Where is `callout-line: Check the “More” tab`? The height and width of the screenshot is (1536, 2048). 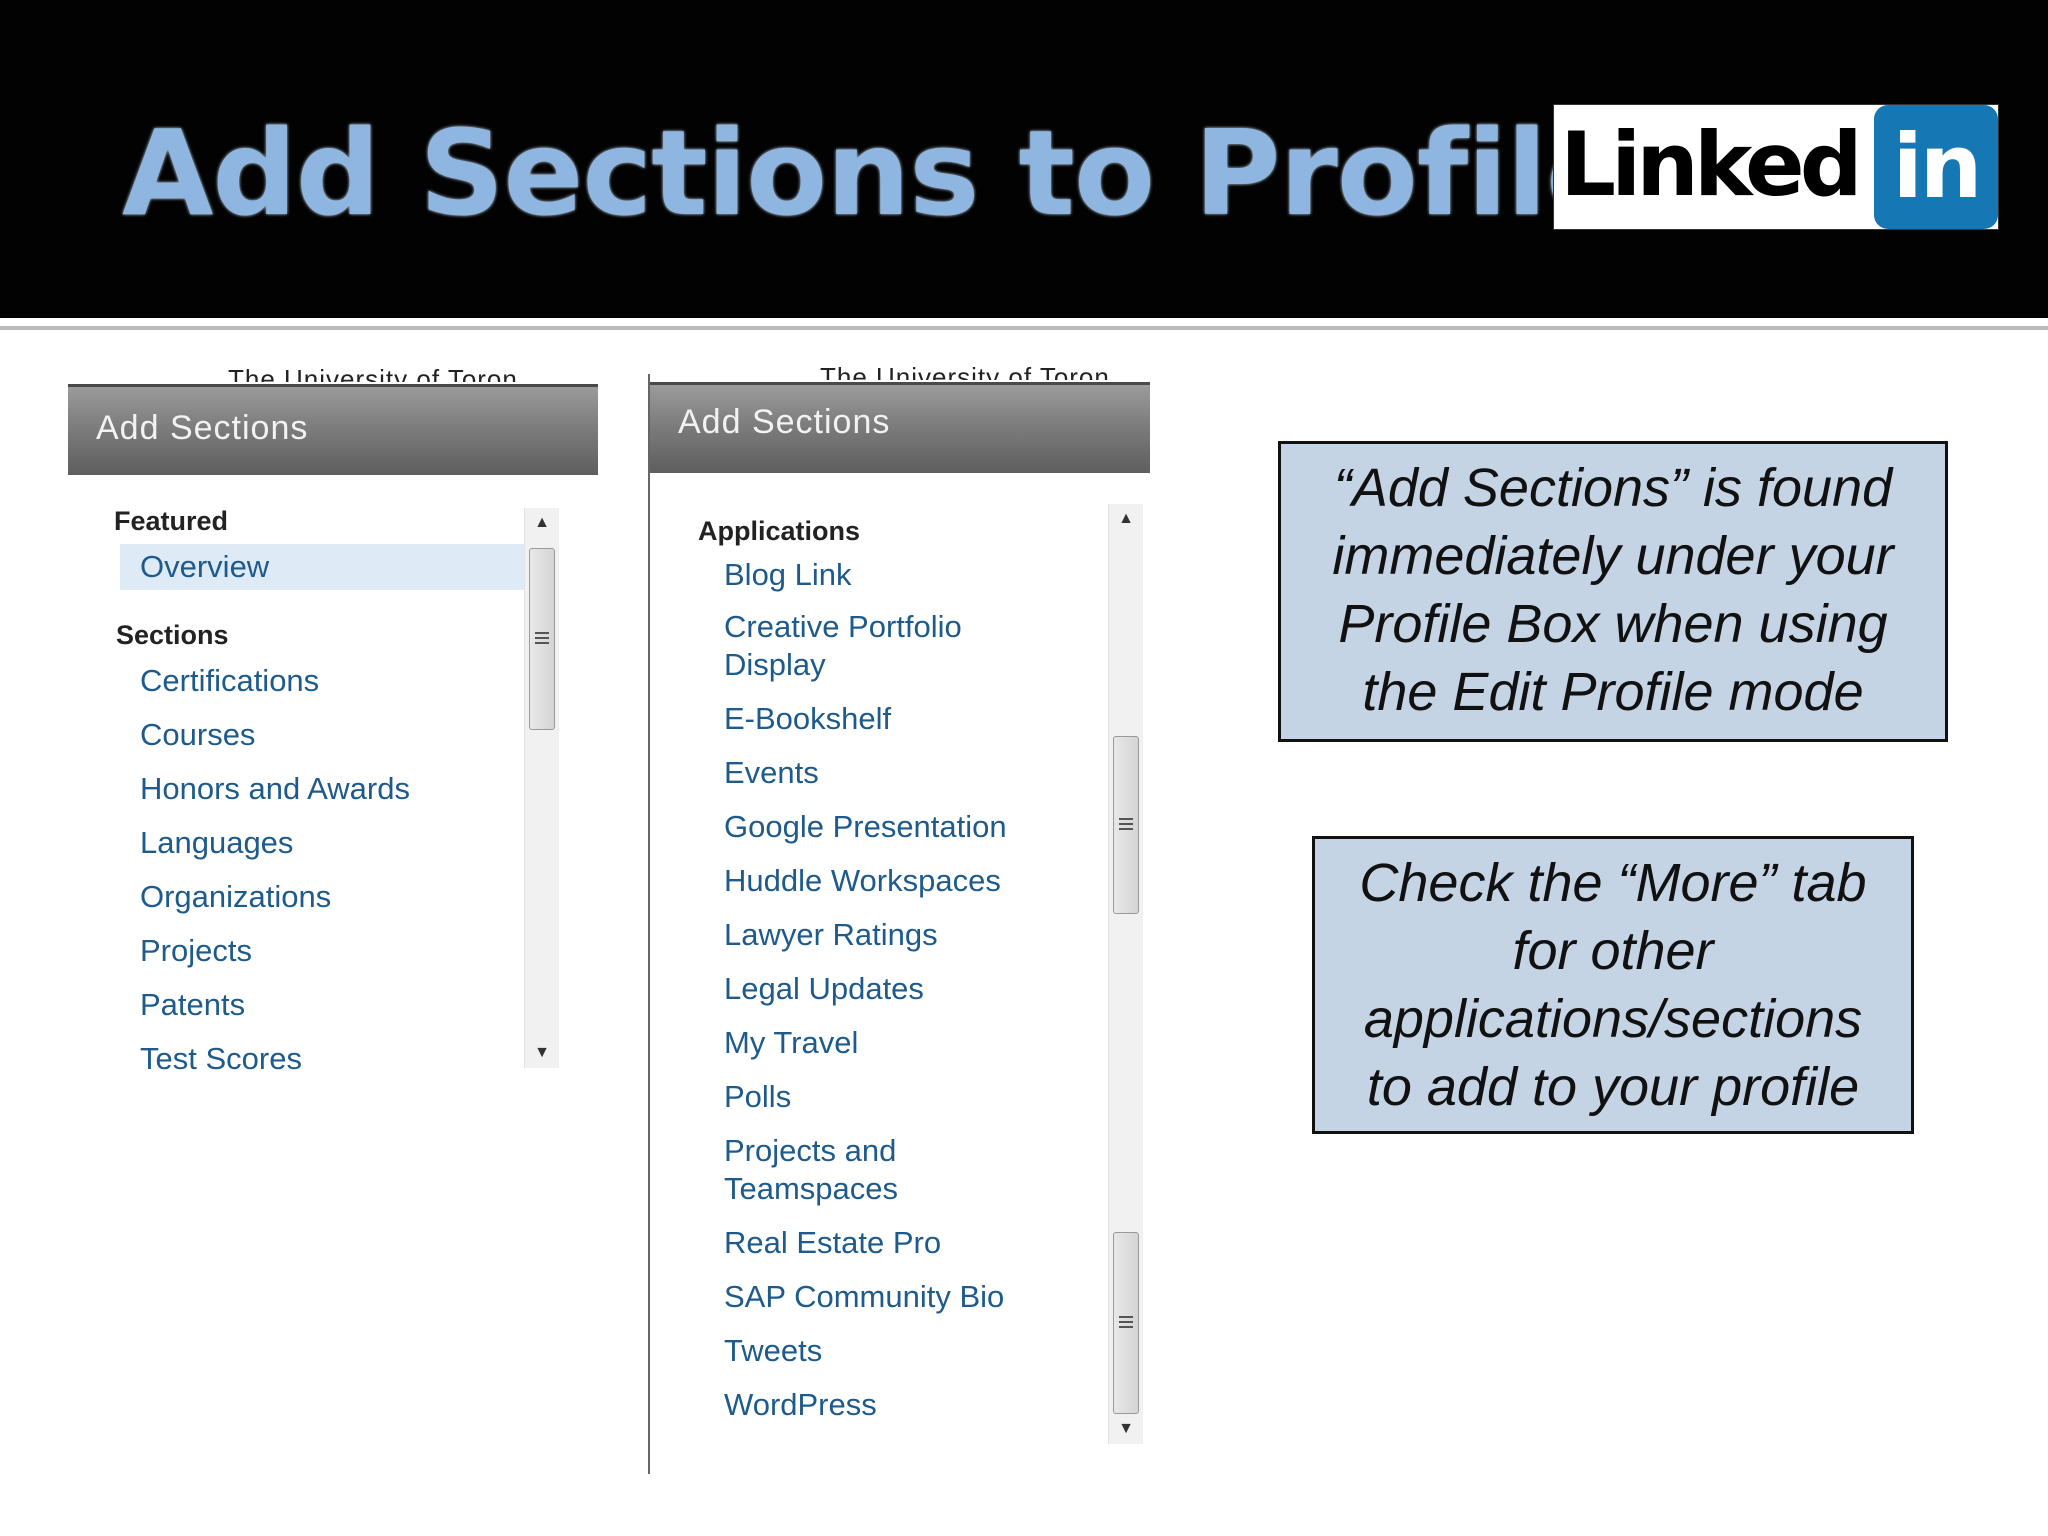
callout-line: Check the “More” tab is located at coordinates (1613, 883).